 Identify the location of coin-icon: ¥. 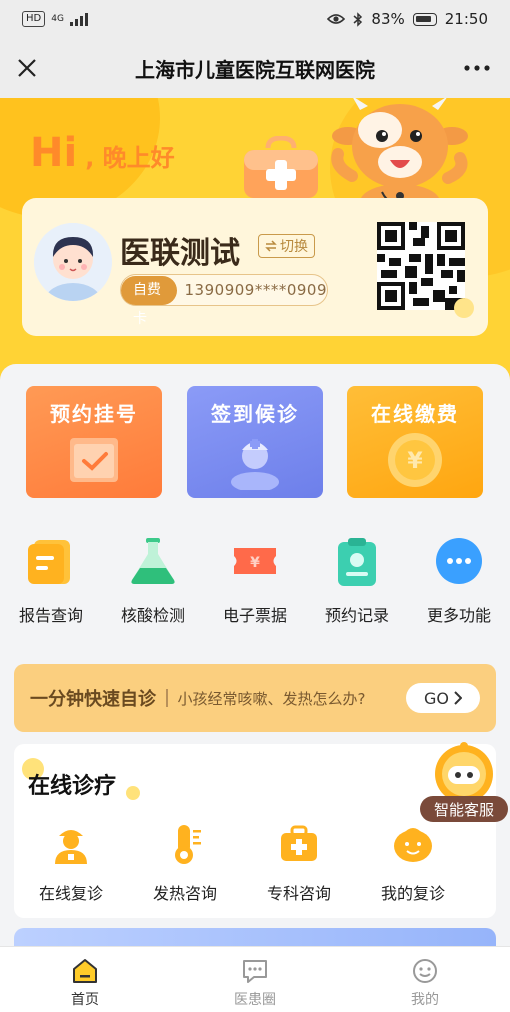
(415, 460).